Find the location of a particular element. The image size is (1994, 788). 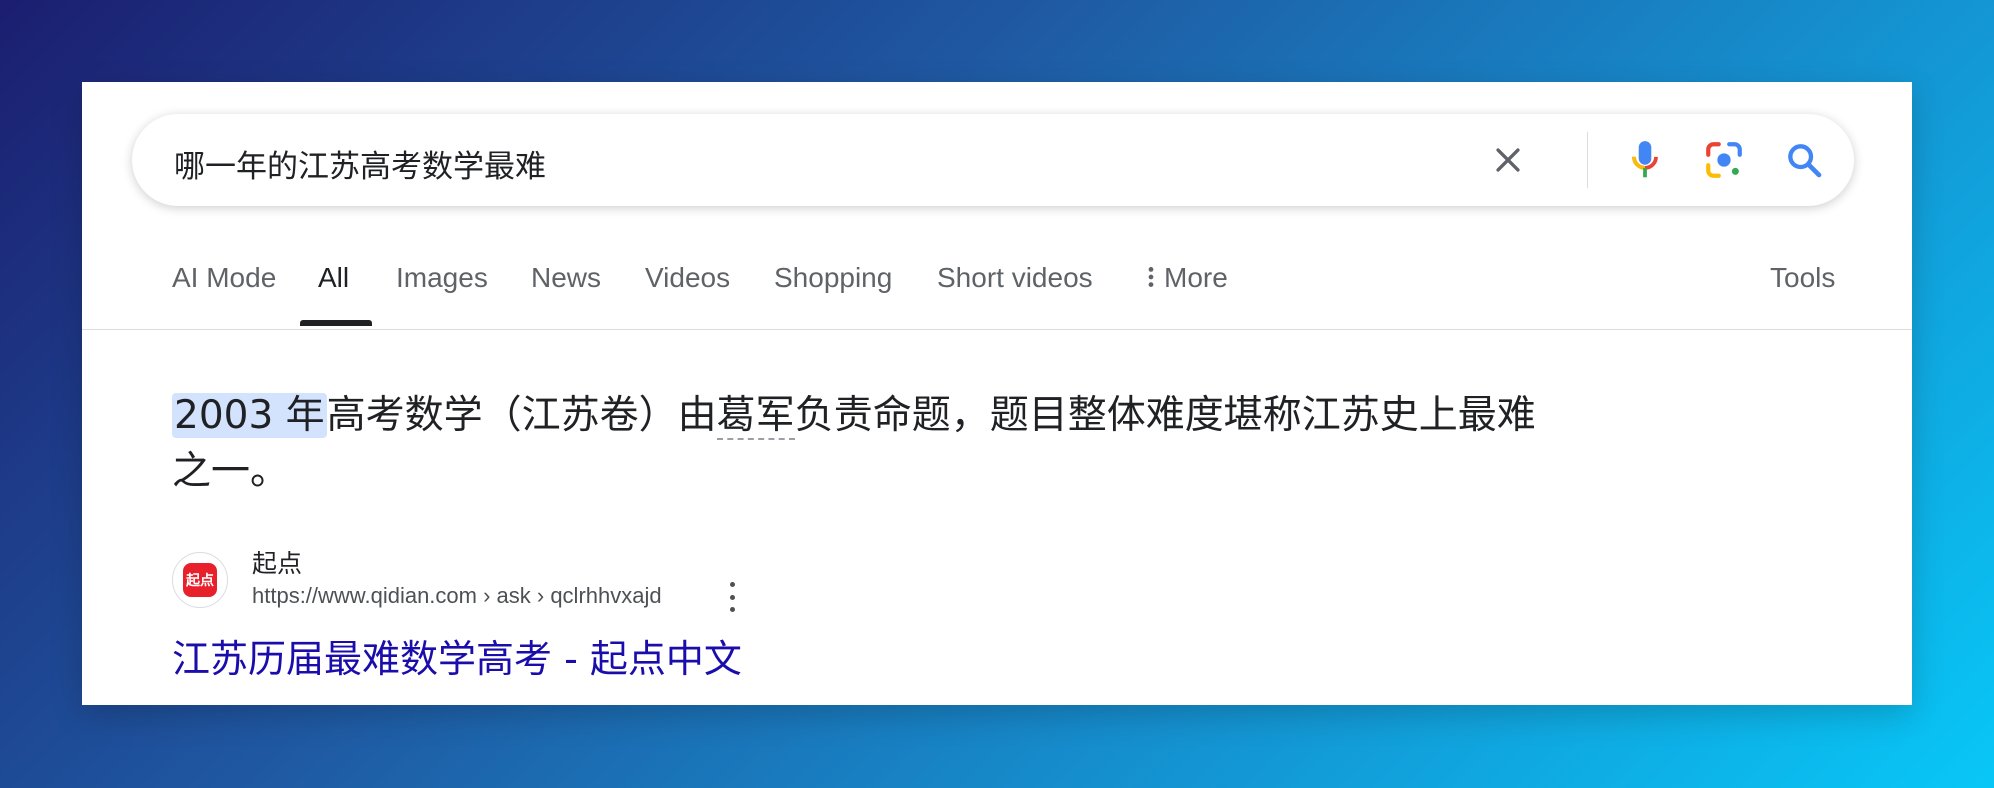

more-vert-icon is located at coordinates (1151, 277).